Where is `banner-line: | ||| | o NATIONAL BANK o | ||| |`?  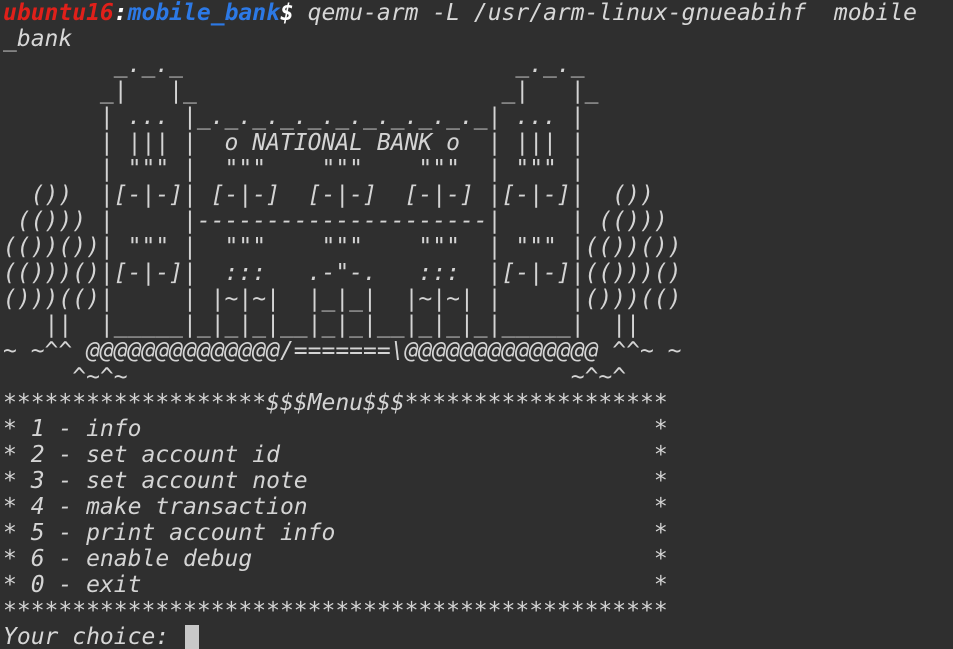
banner-line: | ||| | o NATIONAL BANK o | ||| | is located at coordinates (294, 143).